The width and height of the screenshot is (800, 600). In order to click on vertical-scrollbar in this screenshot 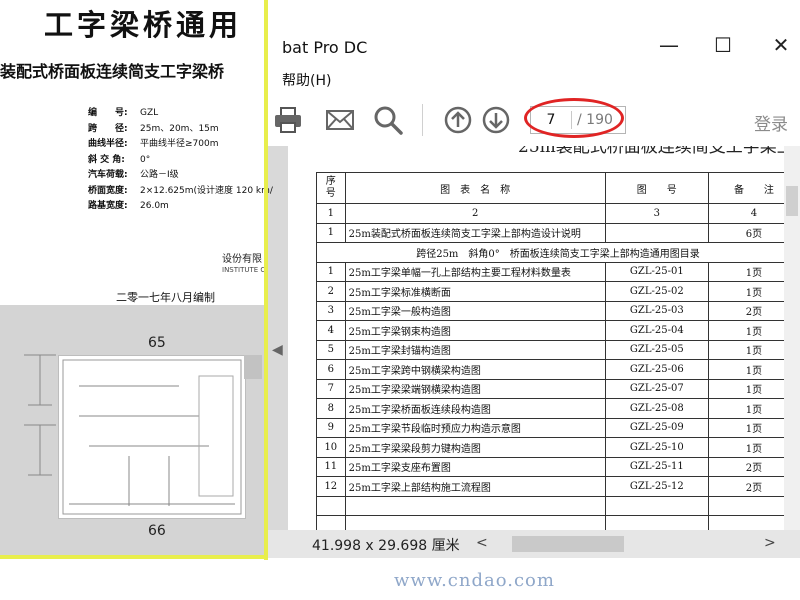, I will do `click(792, 338)`.